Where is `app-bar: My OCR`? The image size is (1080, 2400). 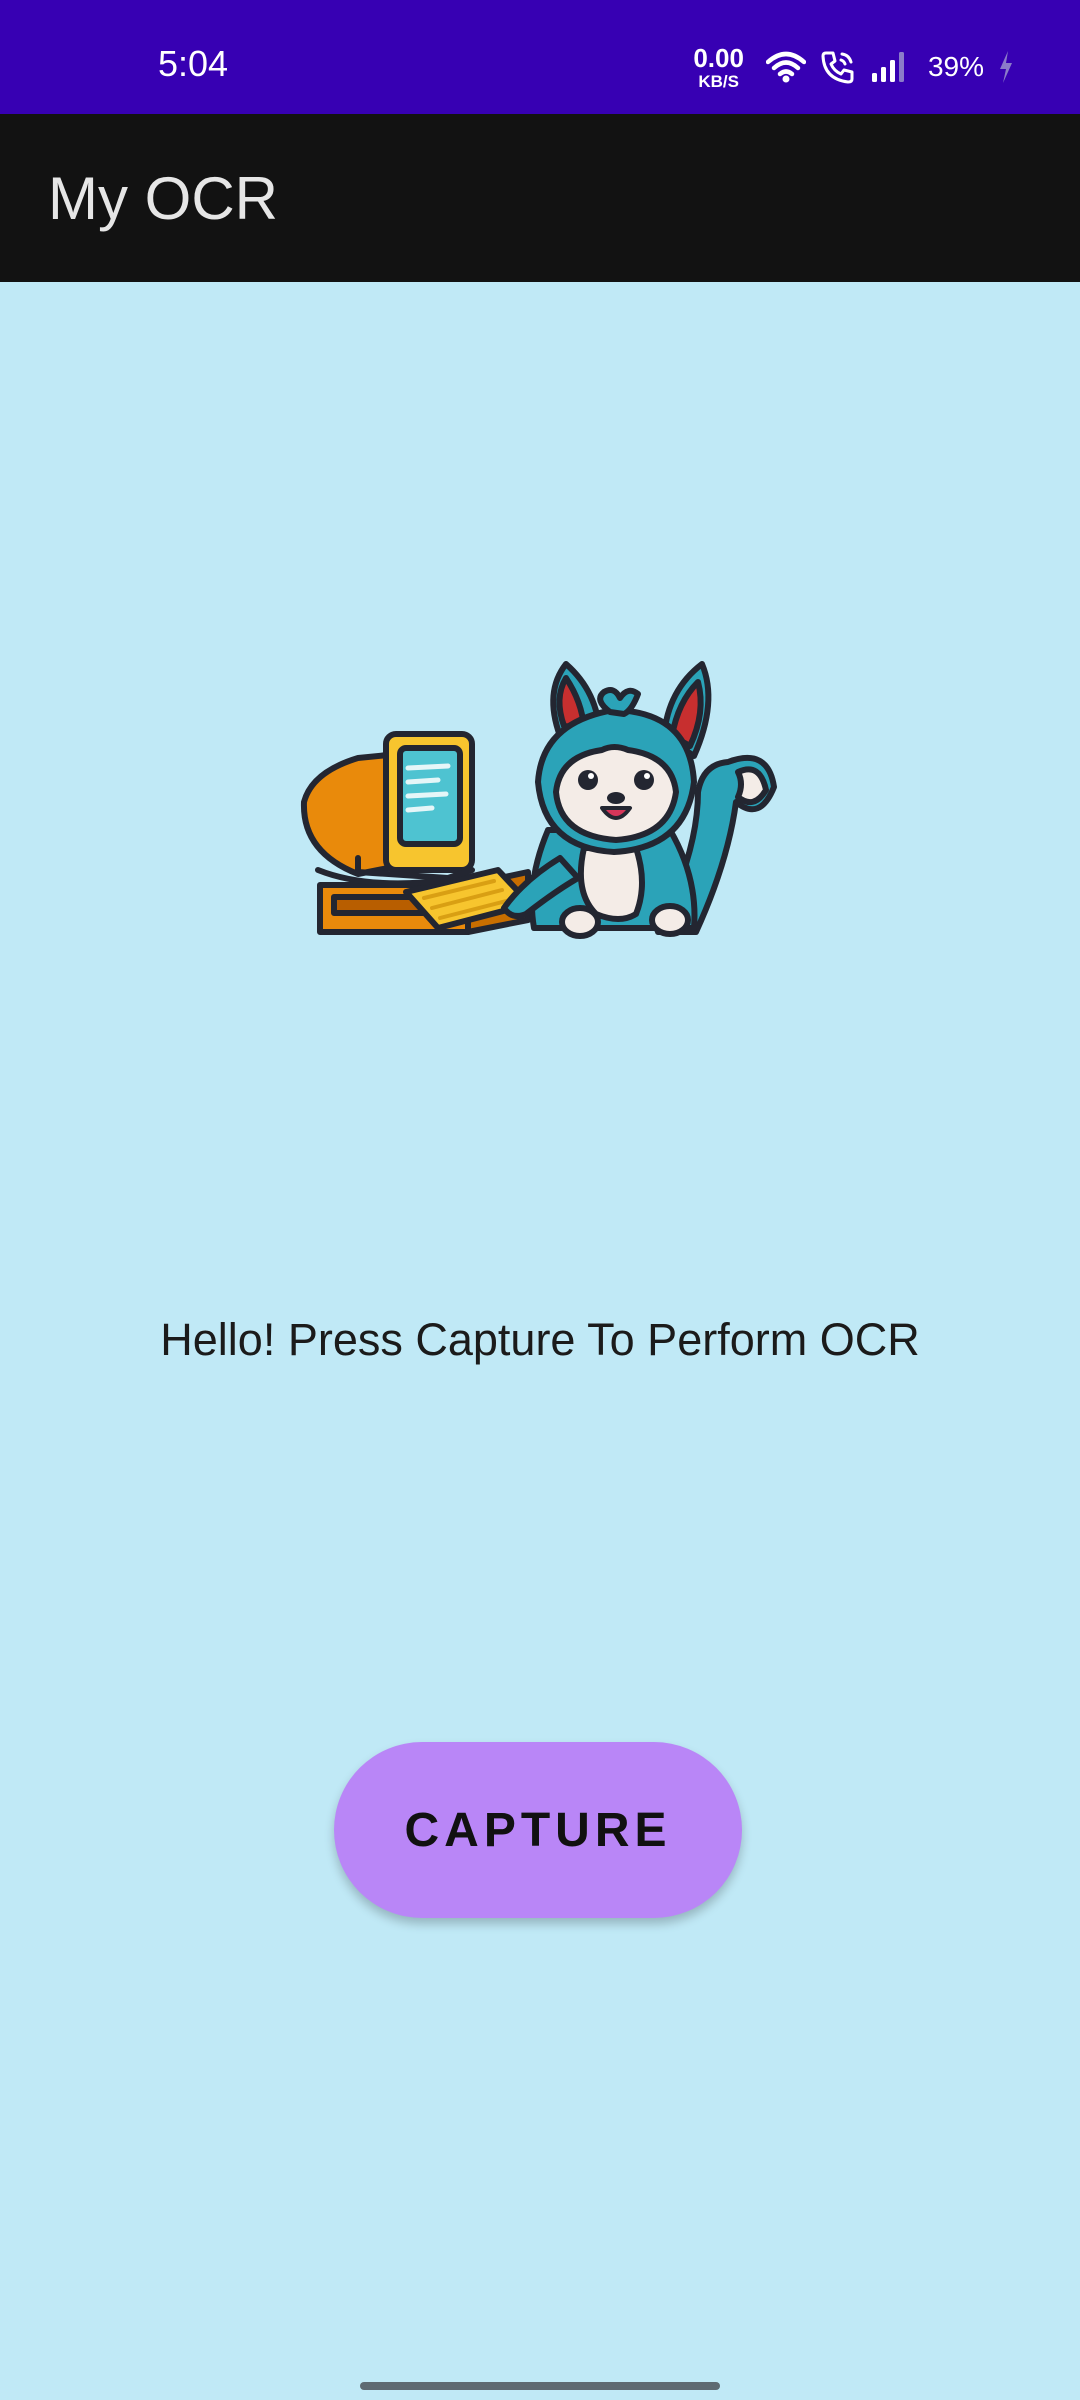 app-bar: My OCR is located at coordinates (540, 198).